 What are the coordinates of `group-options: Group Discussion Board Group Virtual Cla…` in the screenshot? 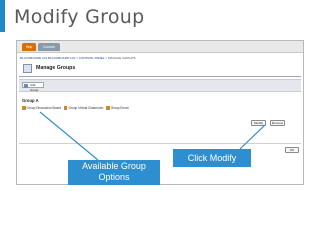 It's located at (76, 108).